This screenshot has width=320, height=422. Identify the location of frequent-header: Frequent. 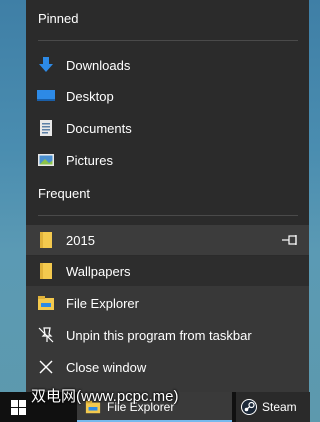
(64, 193).